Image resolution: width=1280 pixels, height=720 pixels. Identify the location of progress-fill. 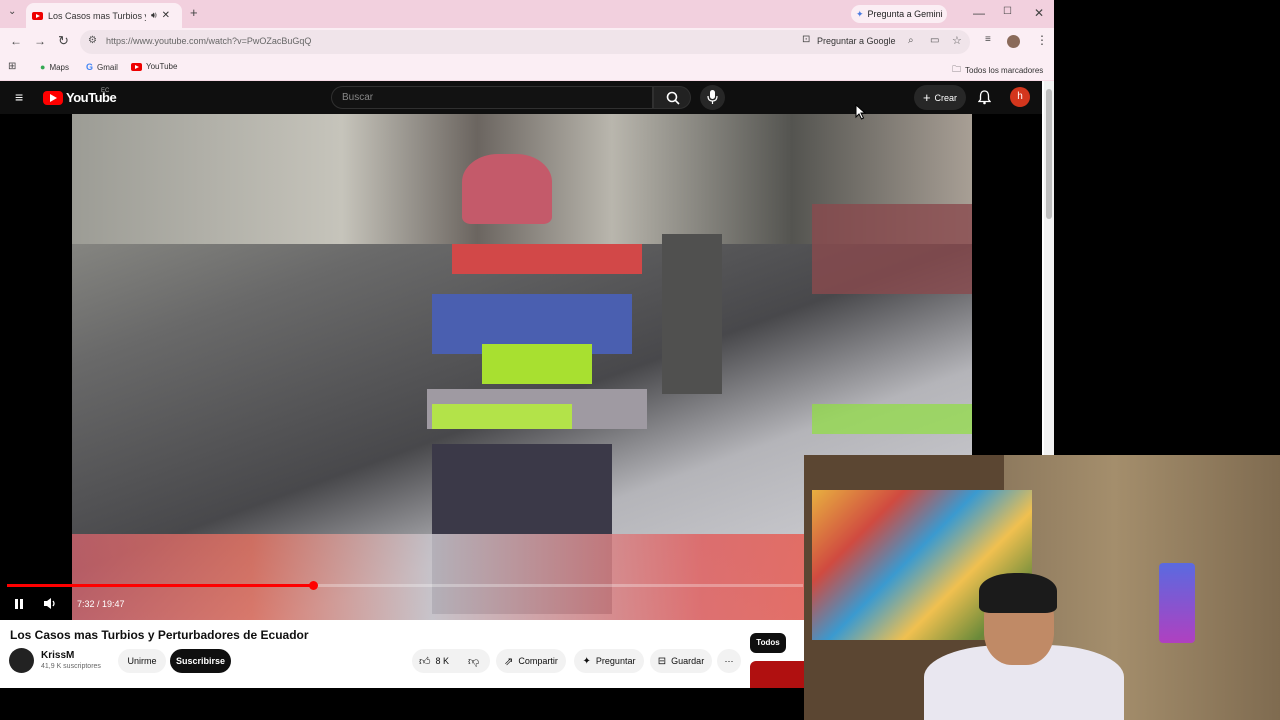
(160, 585).